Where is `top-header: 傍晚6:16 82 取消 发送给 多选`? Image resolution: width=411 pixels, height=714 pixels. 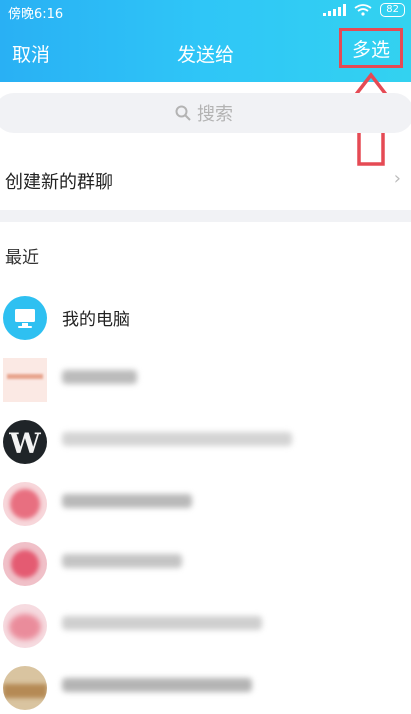 top-header: 傍晚6:16 82 取消 发送给 多选 is located at coordinates (205, 41).